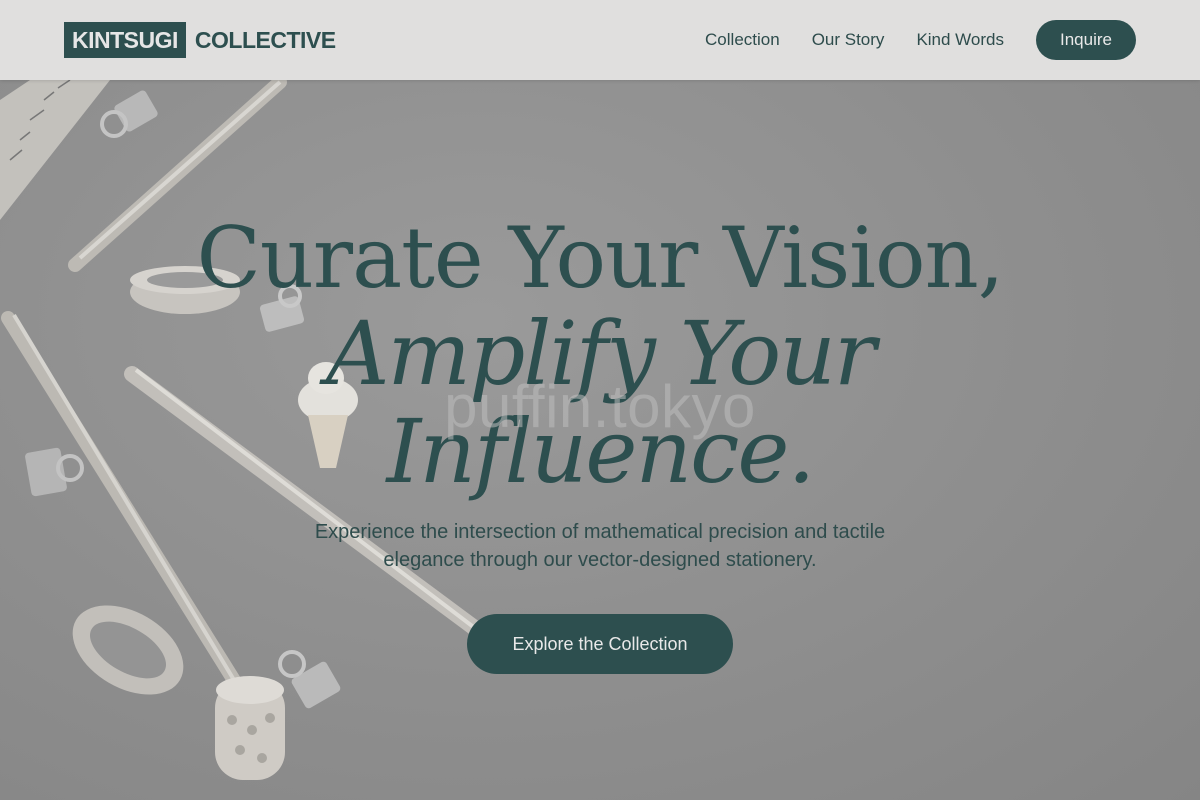 Image resolution: width=1200 pixels, height=800 pixels. Describe the element at coordinates (848, 40) in the screenshot. I see `nav-link-our-story: Our Story` at that location.